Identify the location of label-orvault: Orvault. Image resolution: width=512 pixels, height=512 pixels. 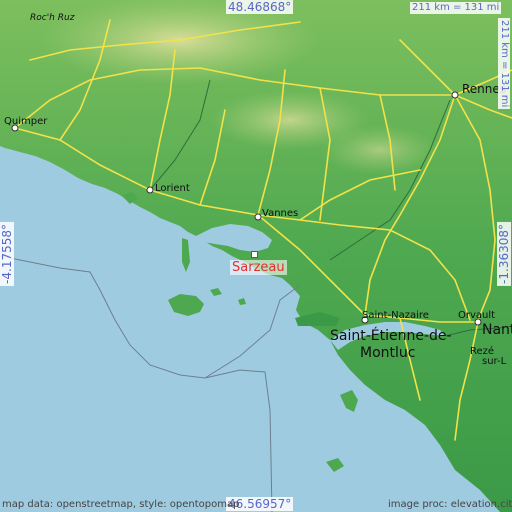
(477, 315).